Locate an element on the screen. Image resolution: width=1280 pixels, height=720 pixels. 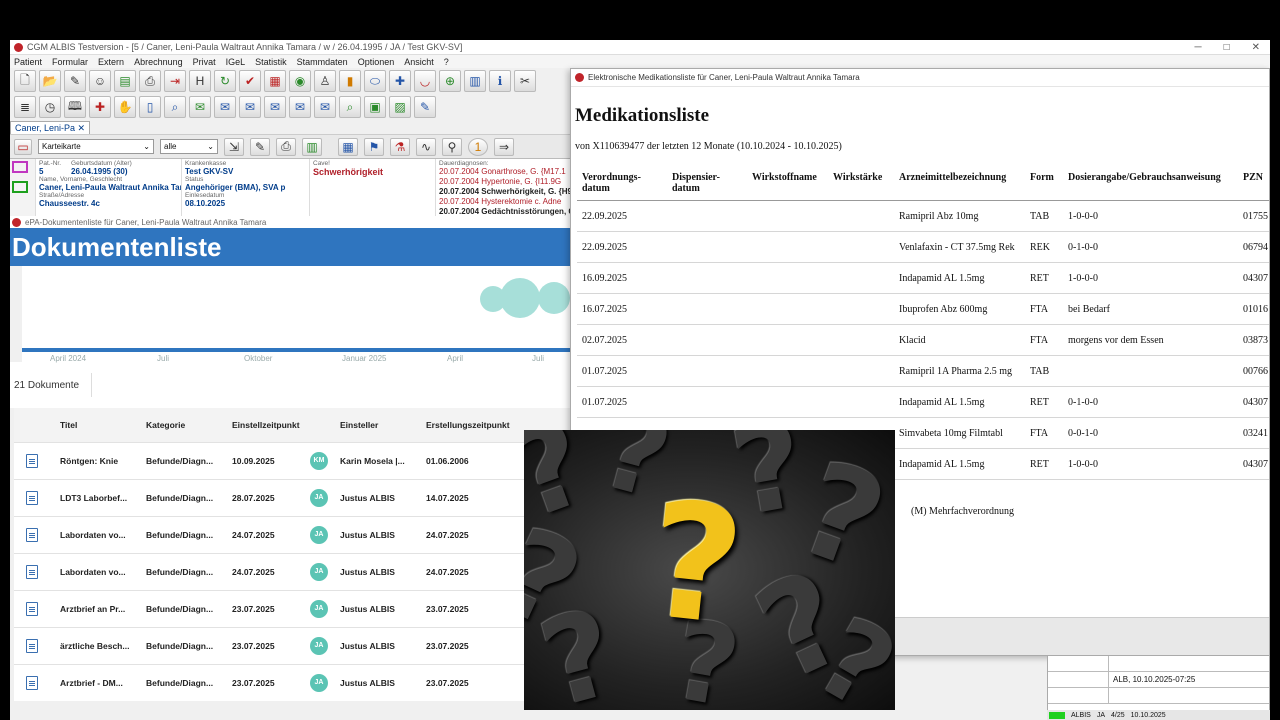
barcode-icon: ▥ is located at coordinates (312, 146).